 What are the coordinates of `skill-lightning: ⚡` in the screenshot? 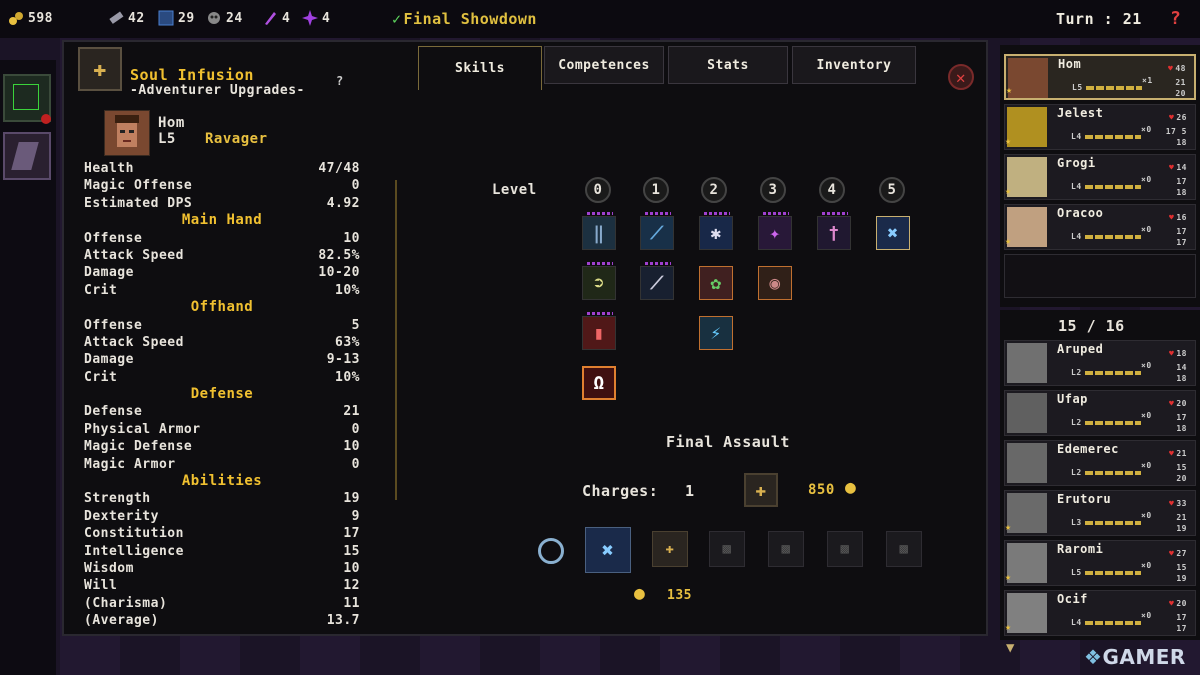 It's located at (716, 333).